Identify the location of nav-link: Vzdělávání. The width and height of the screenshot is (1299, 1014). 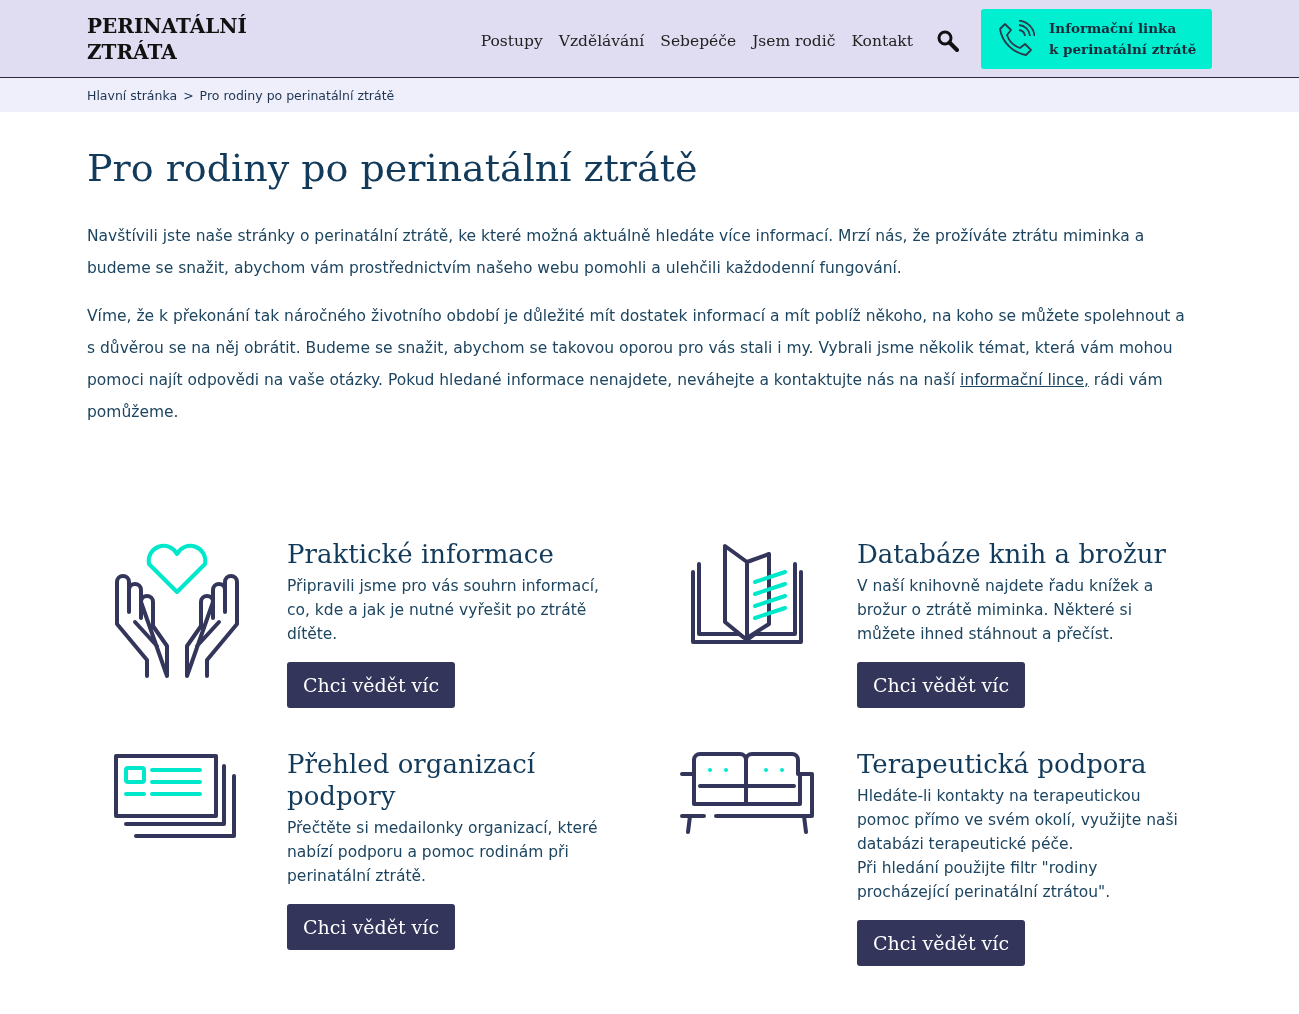
(601, 40).